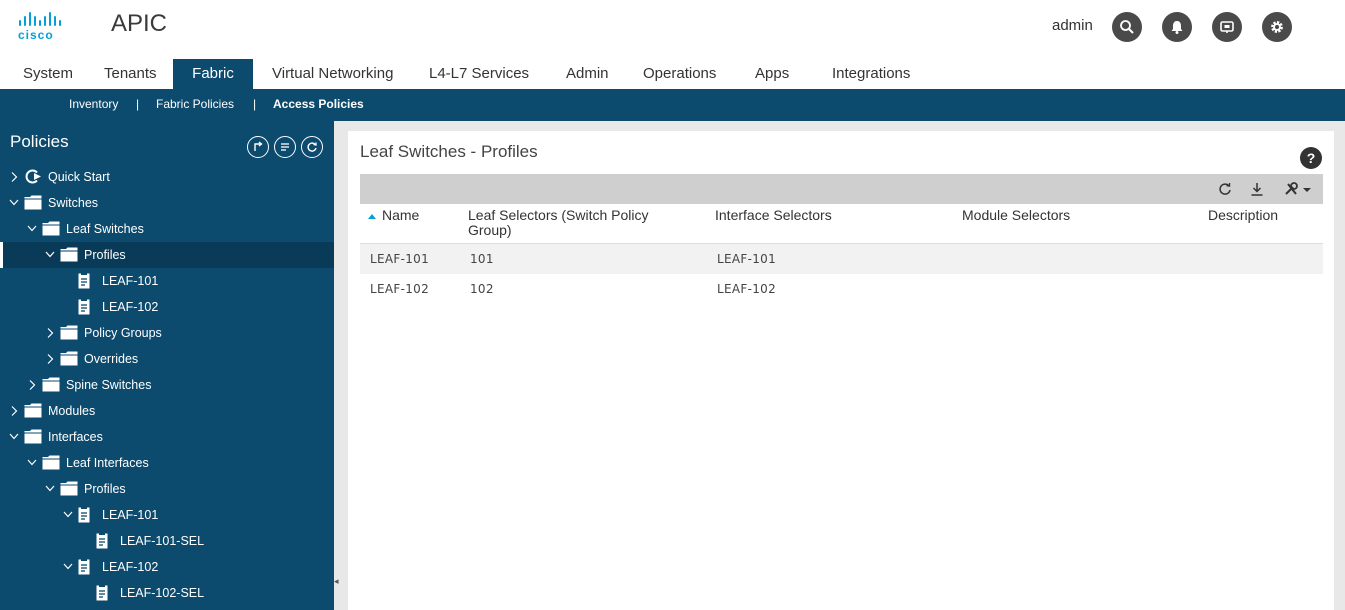 The width and height of the screenshot is (1345, 610). I want to click on tree-item-label: Overrides, so click(111, 359).